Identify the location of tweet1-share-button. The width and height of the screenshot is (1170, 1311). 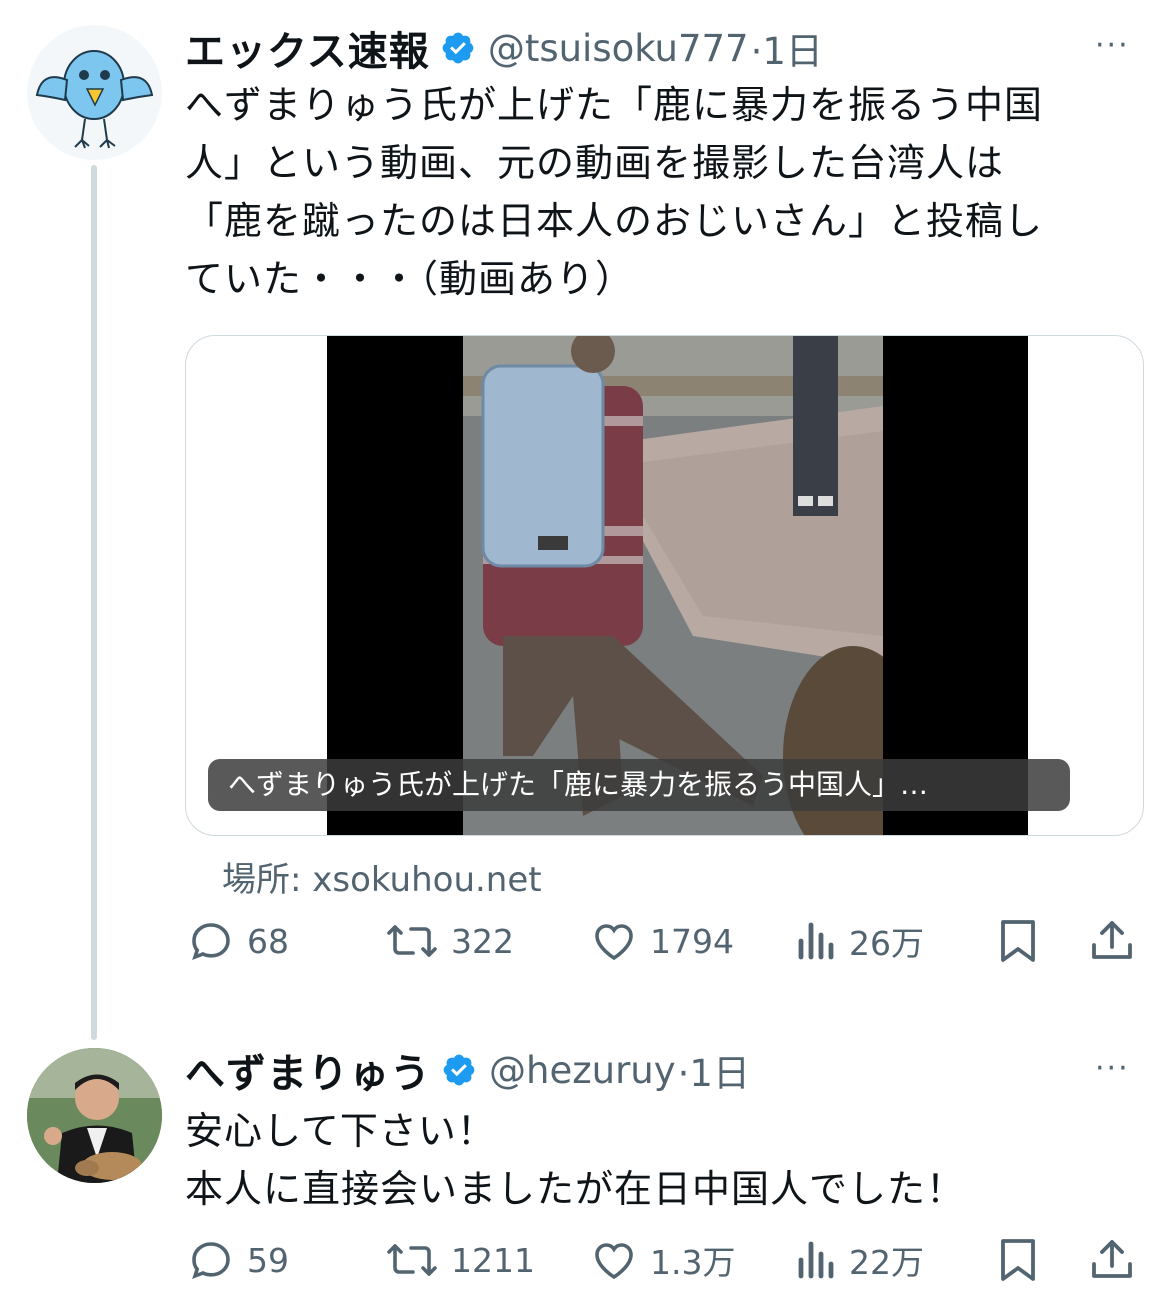
(1112, 941).